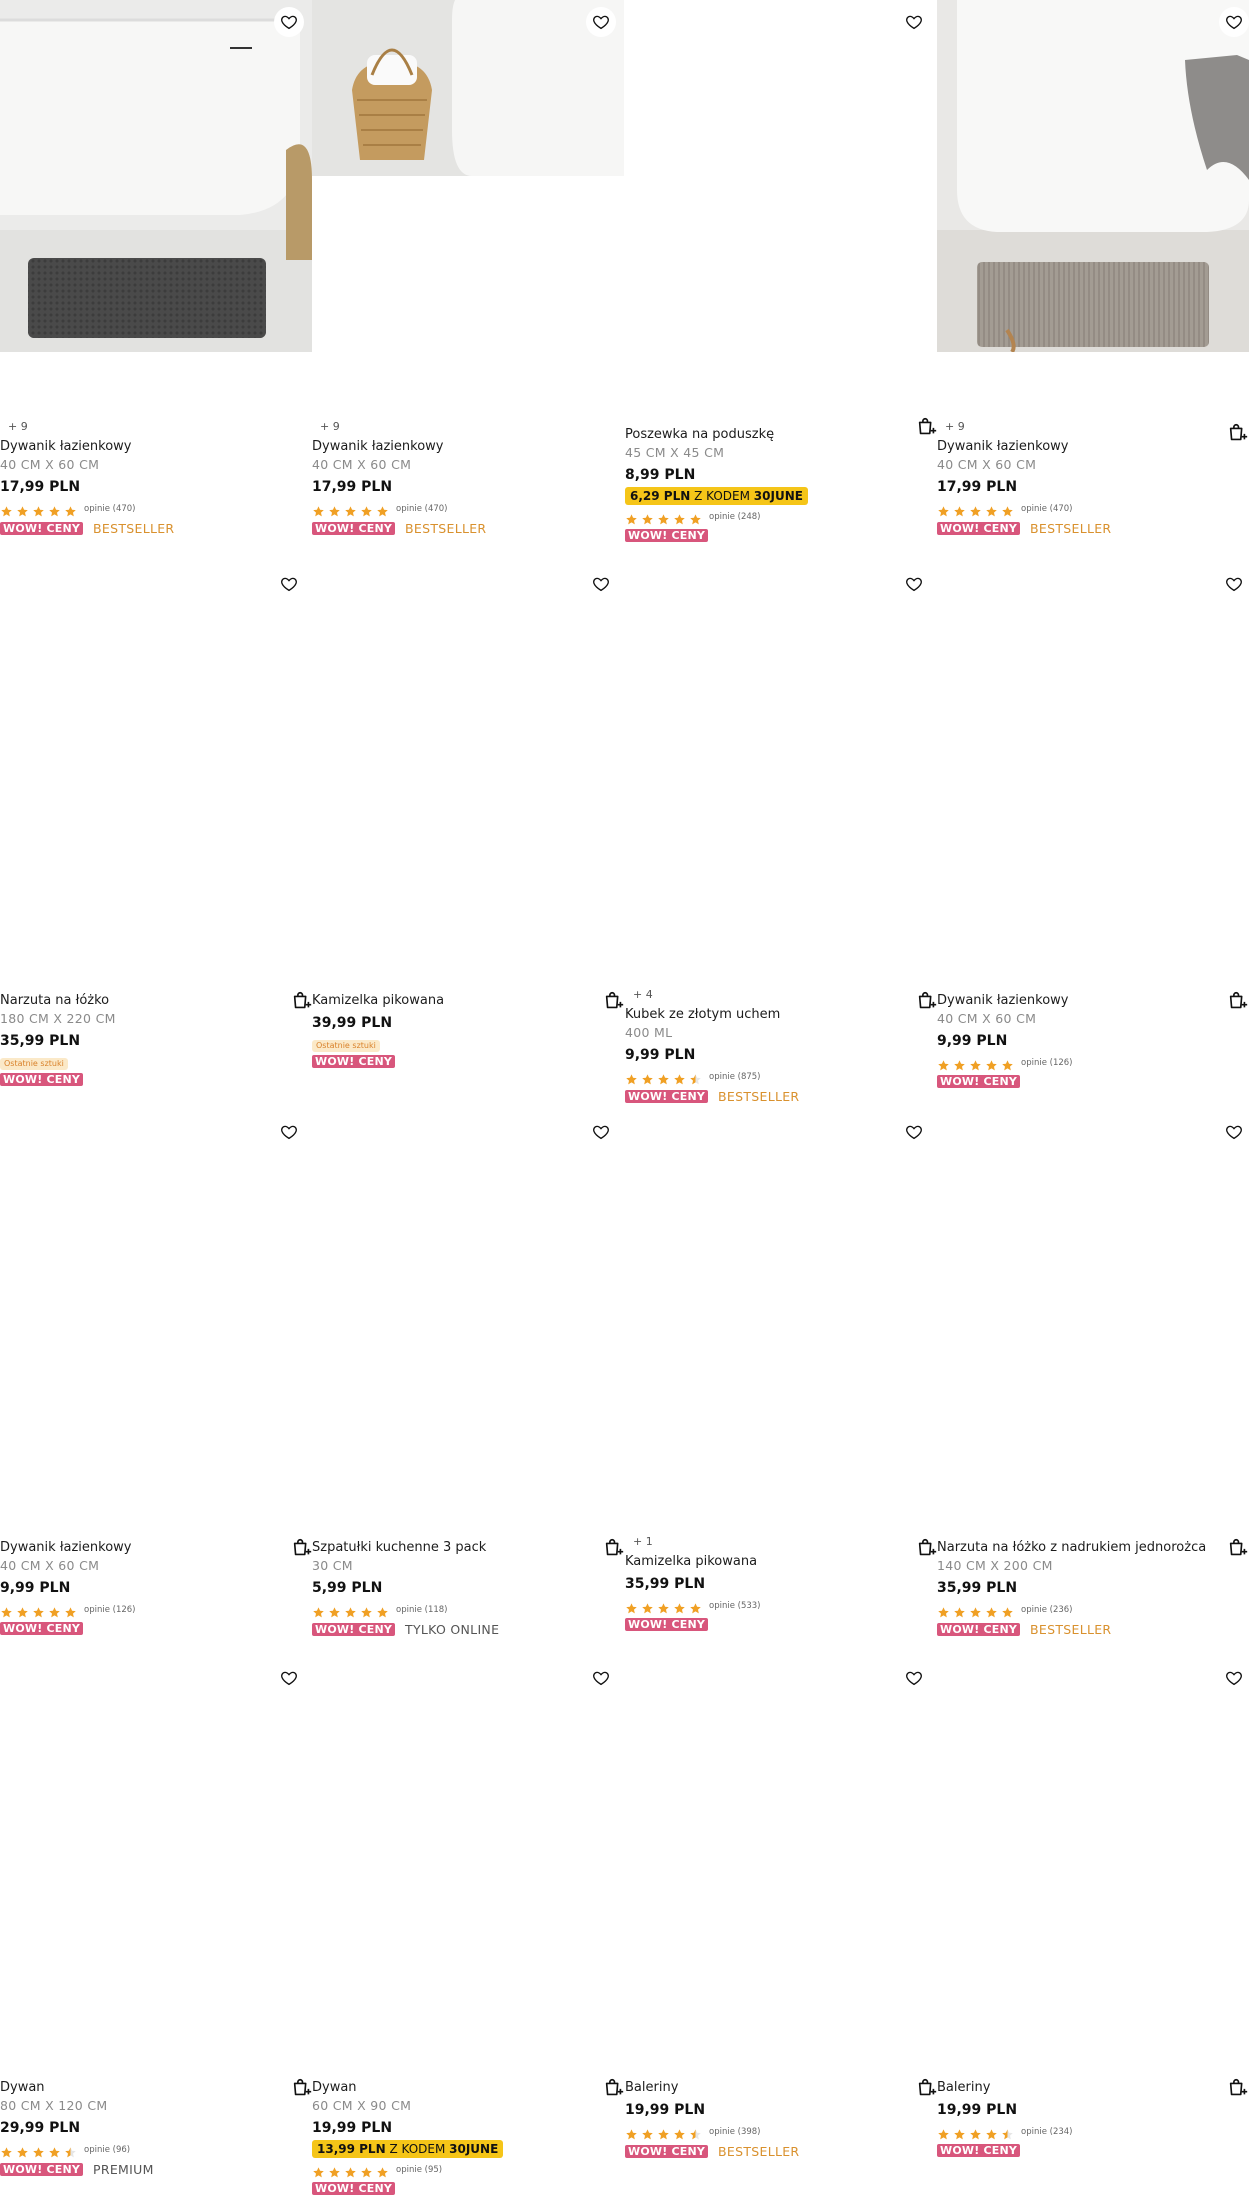 Image resolution: width=1250 pixels, height=2212 pixels. I want to click on product-price: 29,99 PLN, so click(40, 2128).